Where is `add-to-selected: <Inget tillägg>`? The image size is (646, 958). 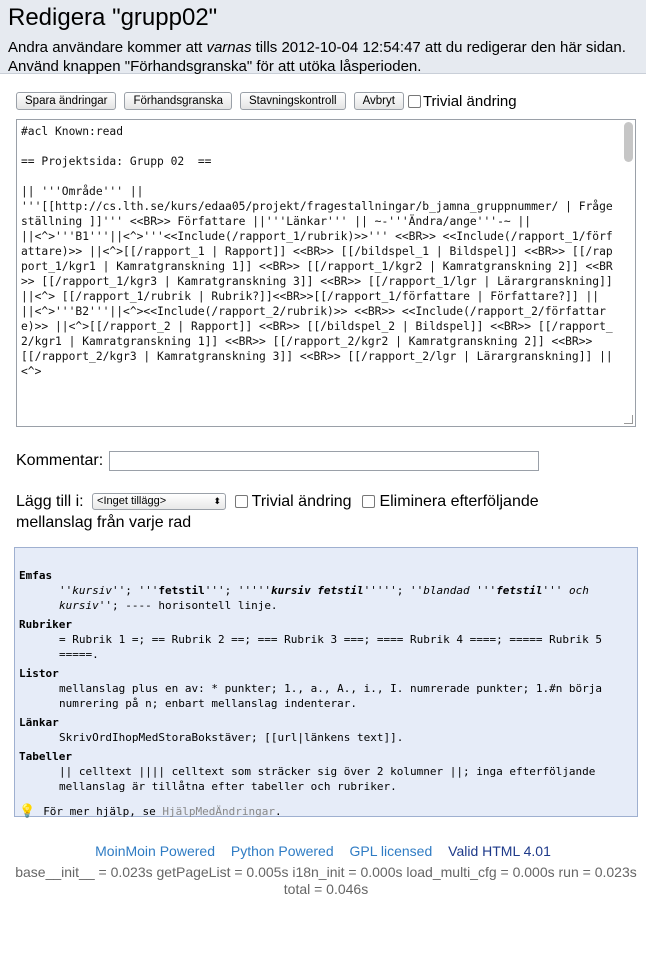 add-to-selected: <Inget tillägg> is located at coordinates (132, 501).